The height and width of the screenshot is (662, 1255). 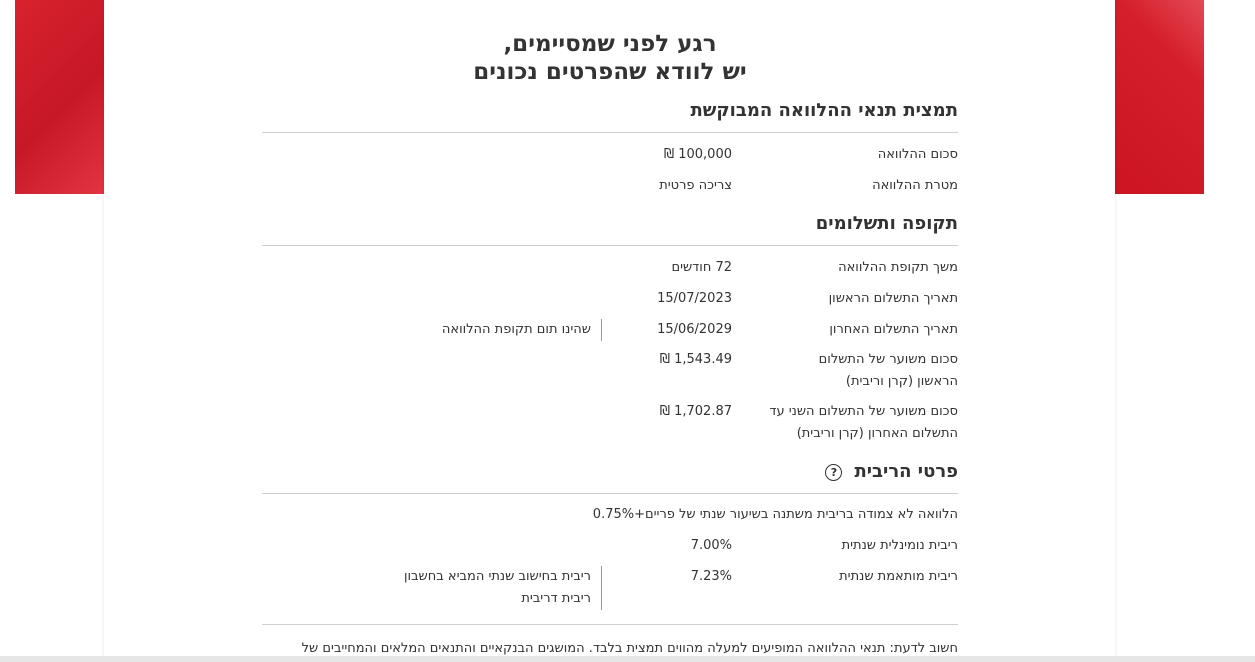 What do you see at coordinates (627, 659) in the screenshot?
I see `horizontal-scrollbar` at bounding box center [627, 659].